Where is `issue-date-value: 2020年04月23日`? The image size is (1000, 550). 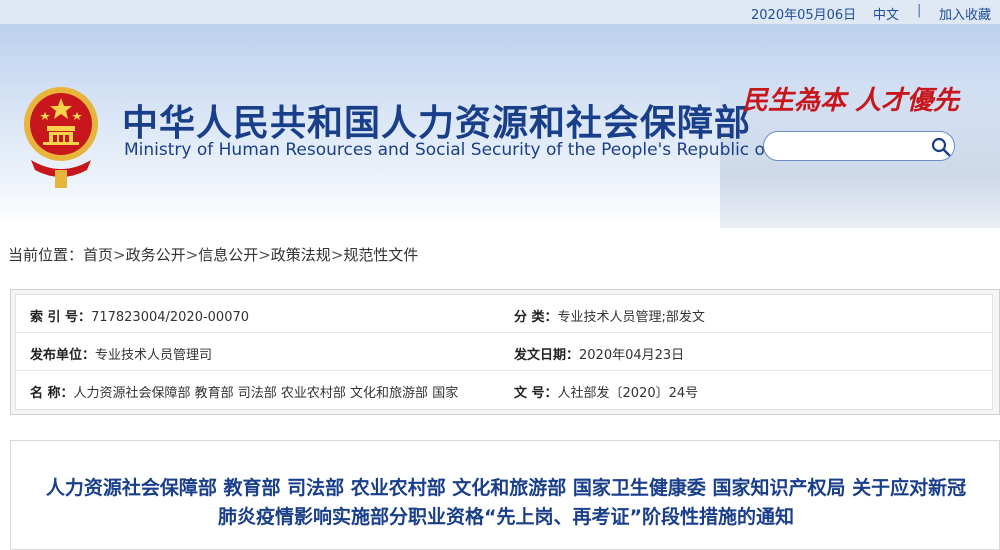
issue-date-value: 2020年04月23日 is located at coordinates (632, 355).